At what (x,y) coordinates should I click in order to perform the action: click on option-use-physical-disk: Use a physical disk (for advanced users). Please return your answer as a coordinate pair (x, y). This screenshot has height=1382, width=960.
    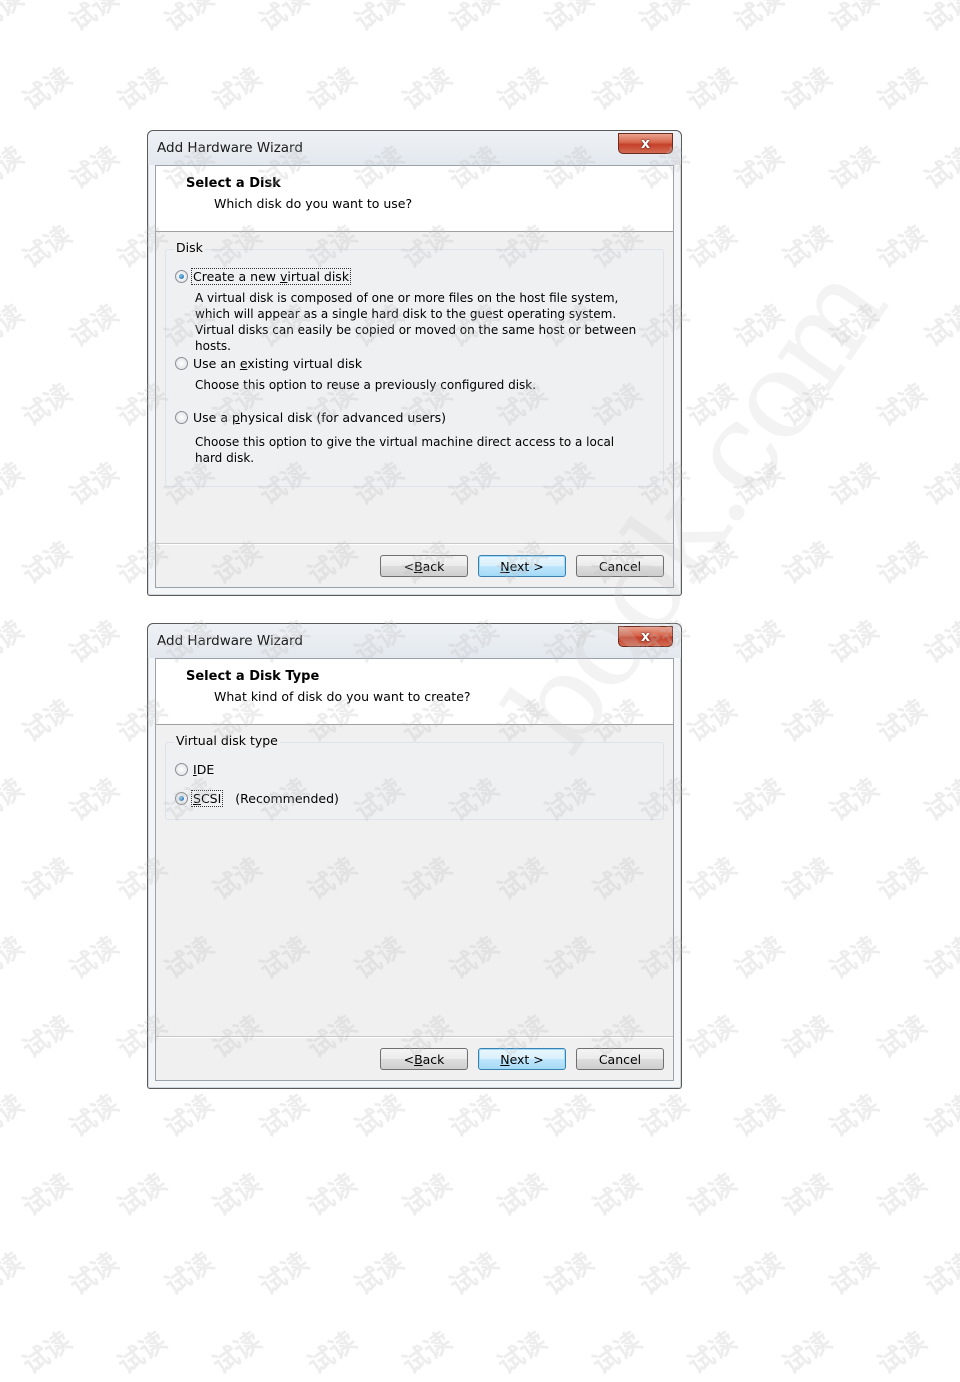
    Looking at the image, I should click on (311, 417).